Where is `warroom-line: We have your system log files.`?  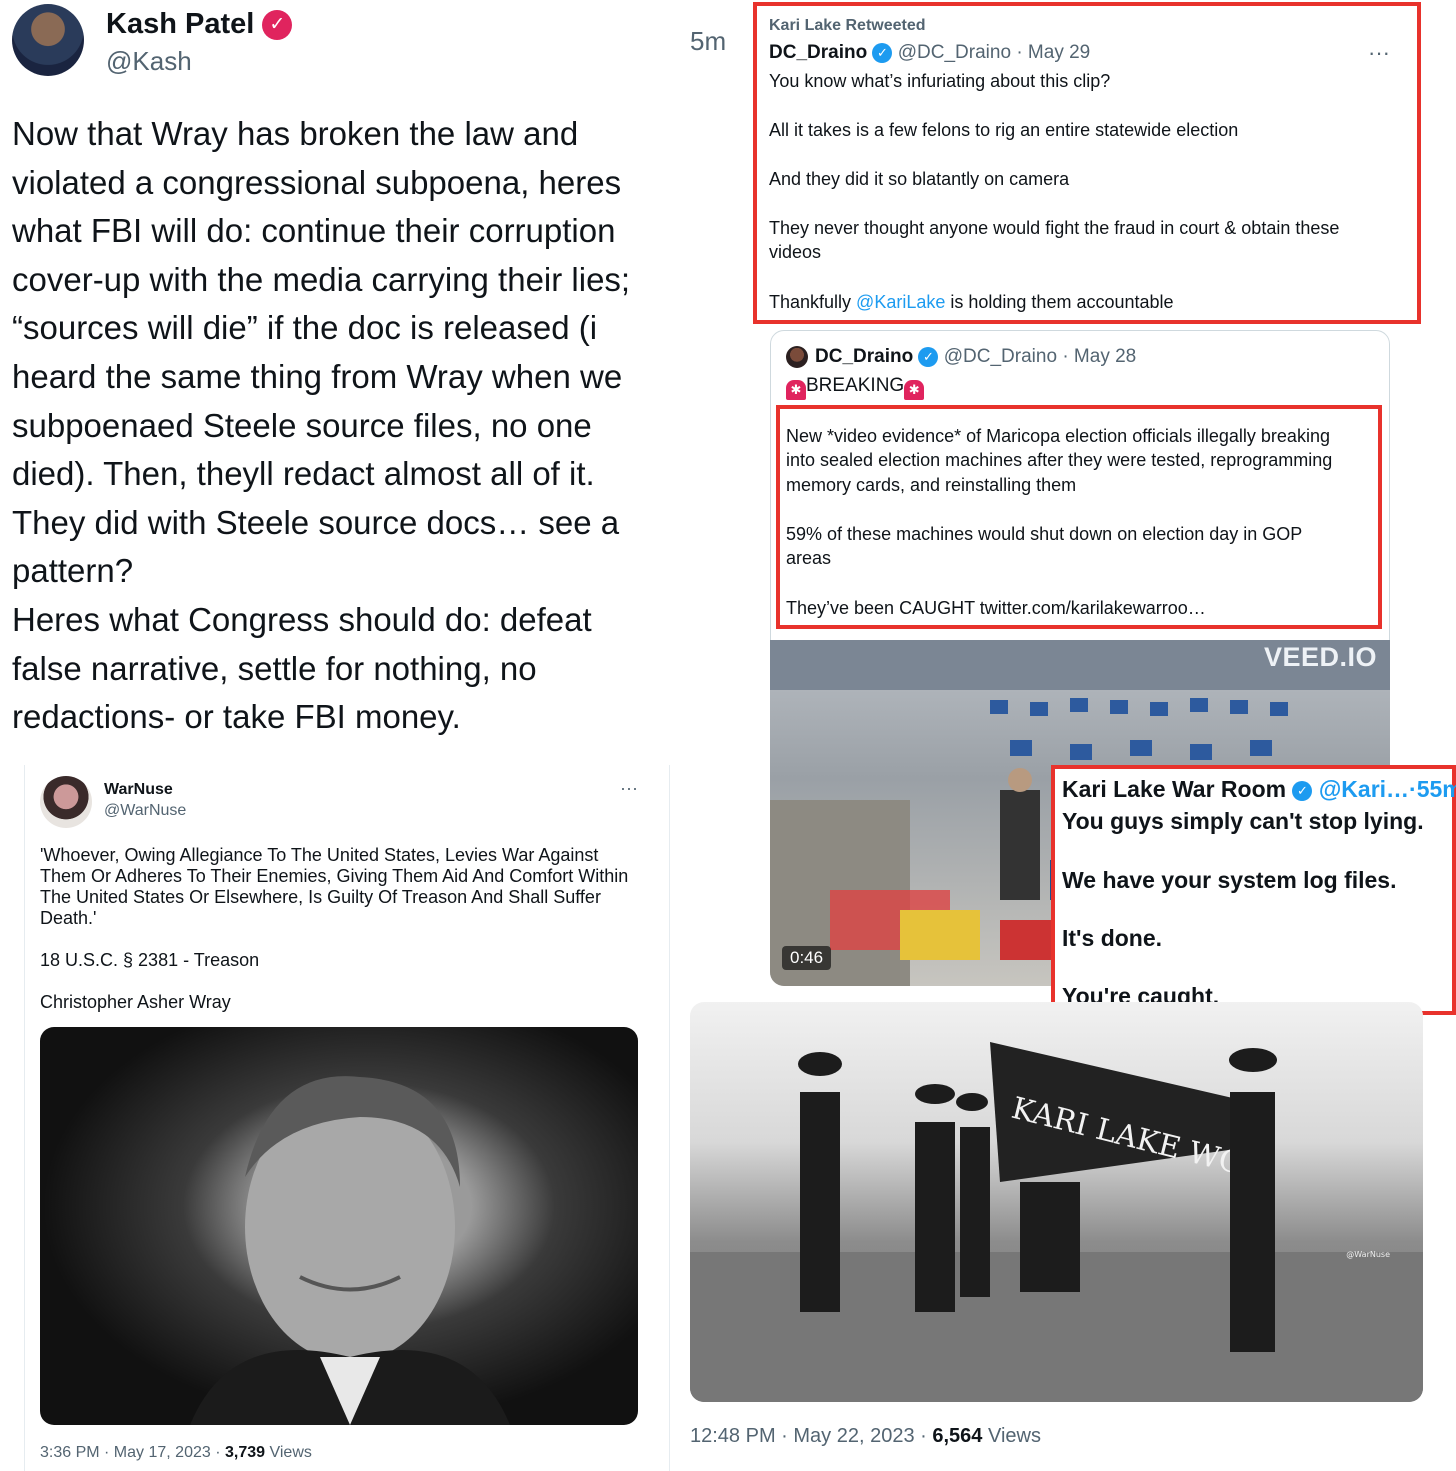
warroom-line: We have your system log files. is located at coordinates (1229, 880).